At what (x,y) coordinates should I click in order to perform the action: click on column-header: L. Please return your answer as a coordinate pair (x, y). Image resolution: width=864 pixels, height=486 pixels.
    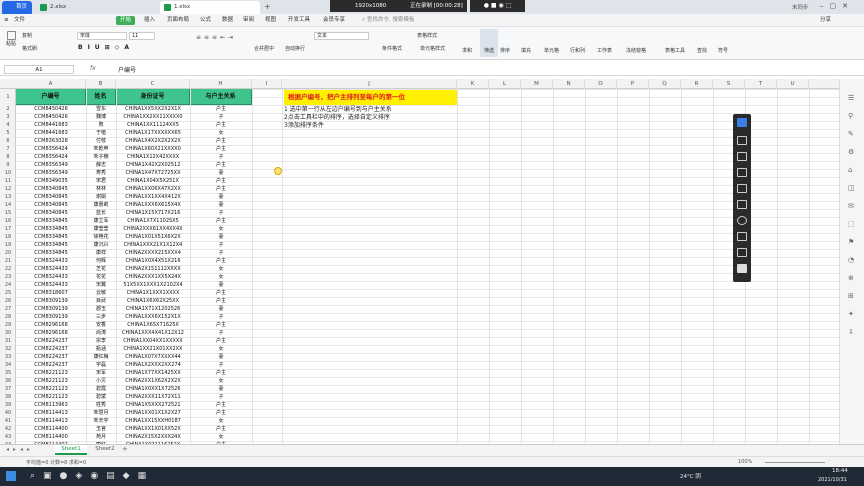
    Looking at the image, I should click on (505, 84).